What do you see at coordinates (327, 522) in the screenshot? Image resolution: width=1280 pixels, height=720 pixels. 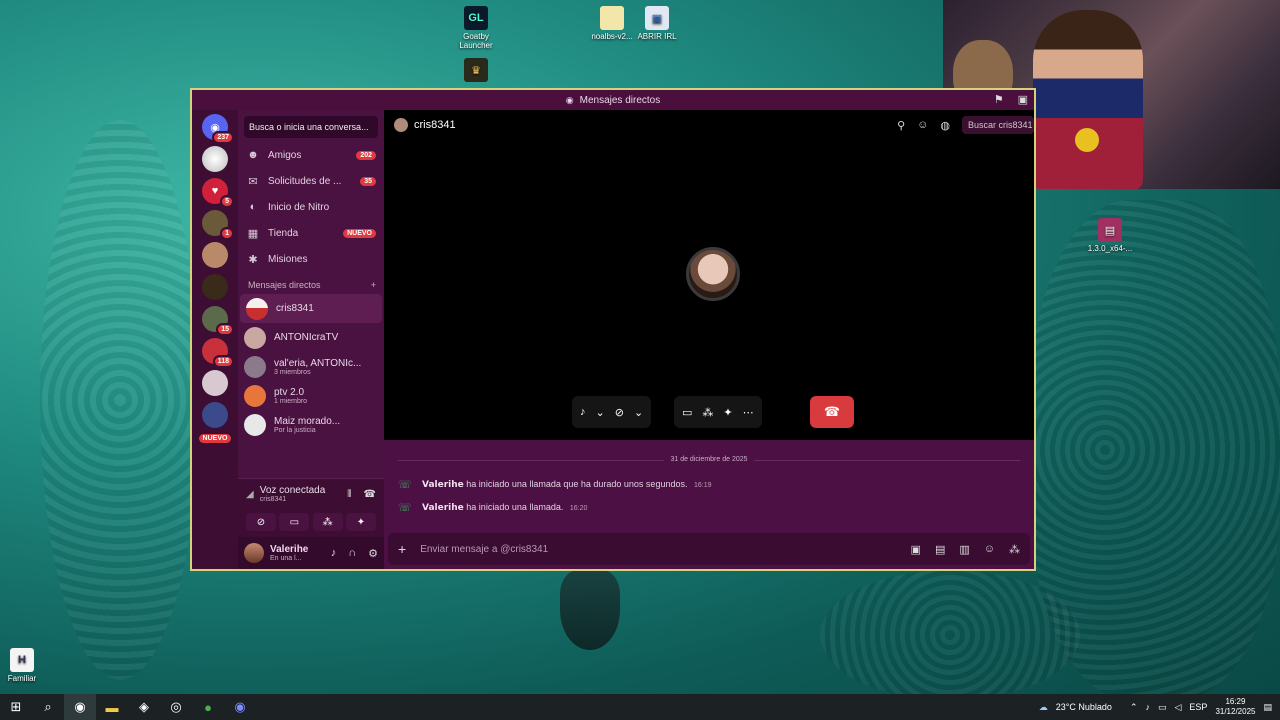 I see `activities-button: ⁂` at bounding box center [327, 522].